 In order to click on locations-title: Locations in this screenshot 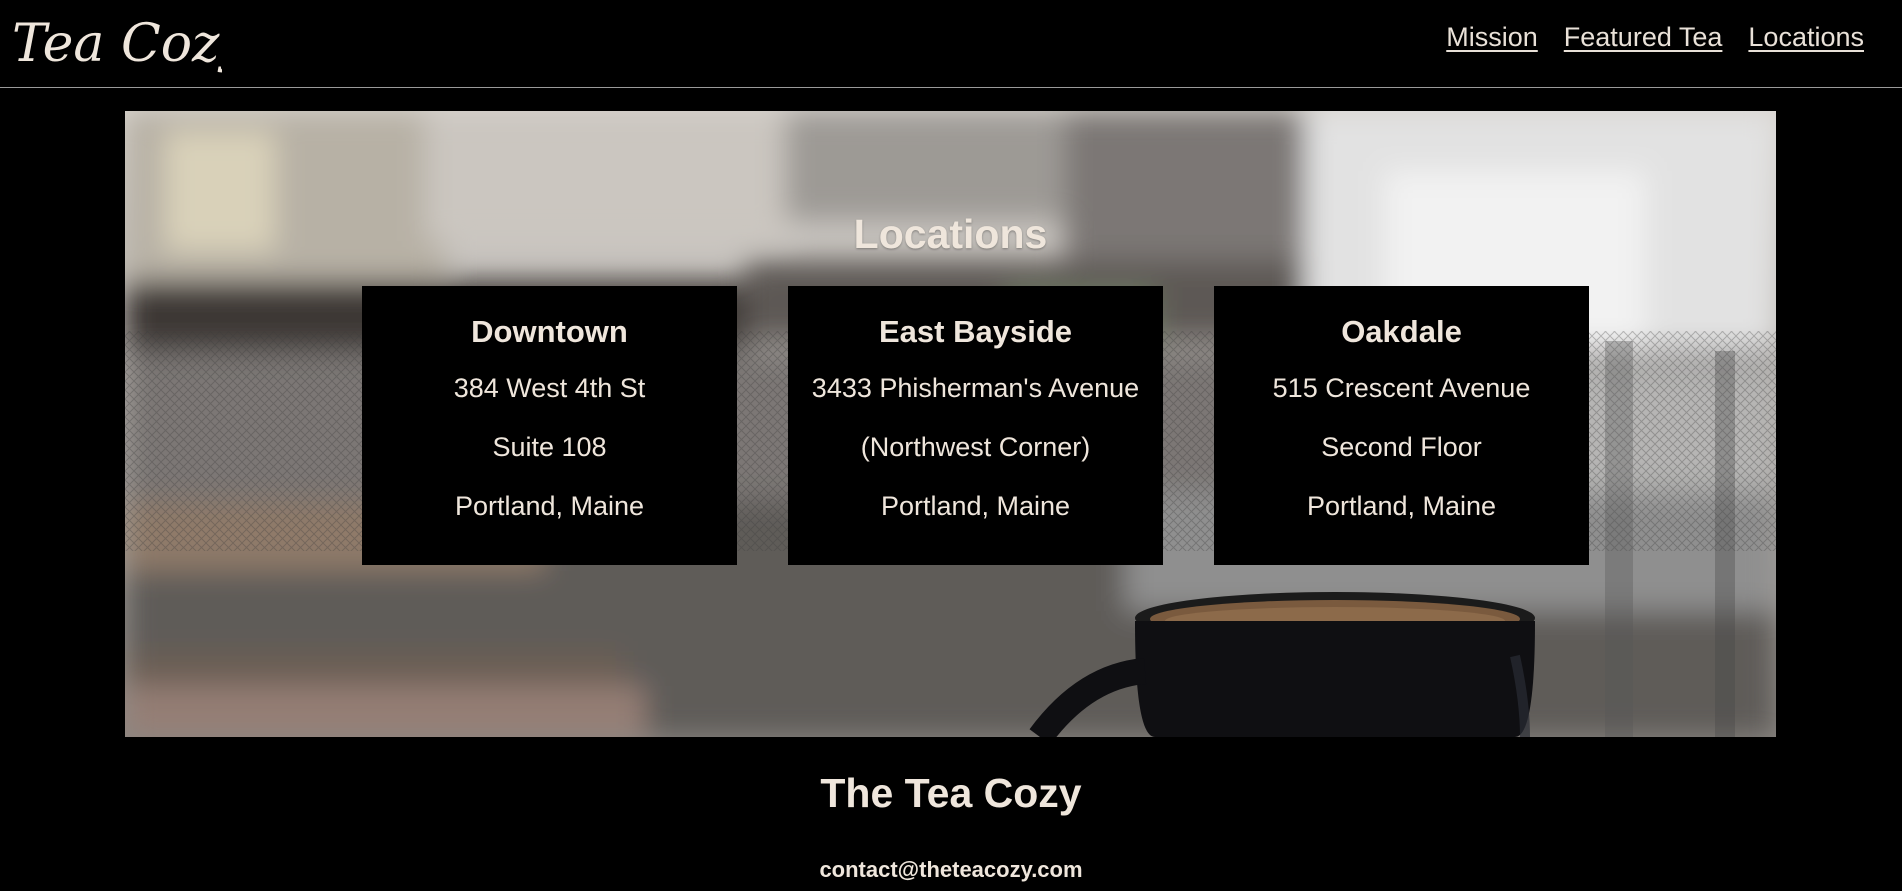, I will do `click(950, 234)`.